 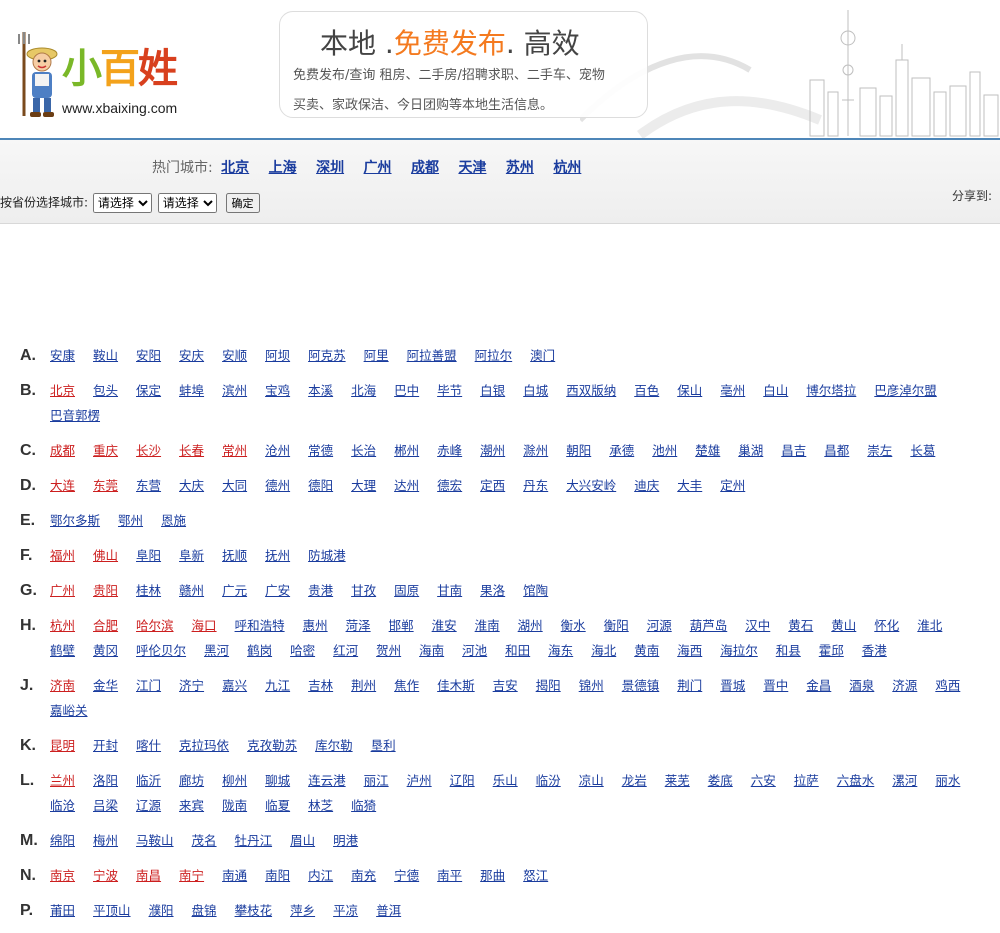 I want to click on city-link: 萍乡, so click(x=302, y=910).